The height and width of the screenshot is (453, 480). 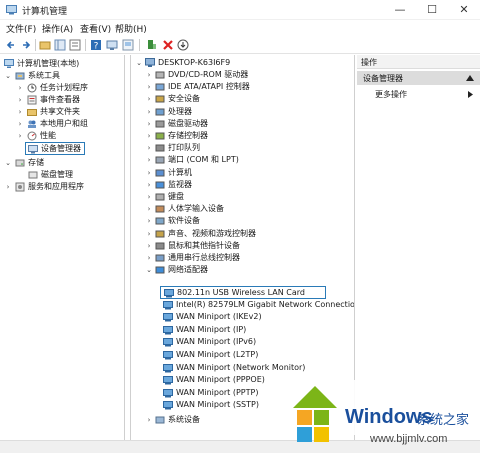 What do you see at coordinates (184, 99) in the screenshot?
I see `category-label: 安全设备` at bounding box center [184, 99].